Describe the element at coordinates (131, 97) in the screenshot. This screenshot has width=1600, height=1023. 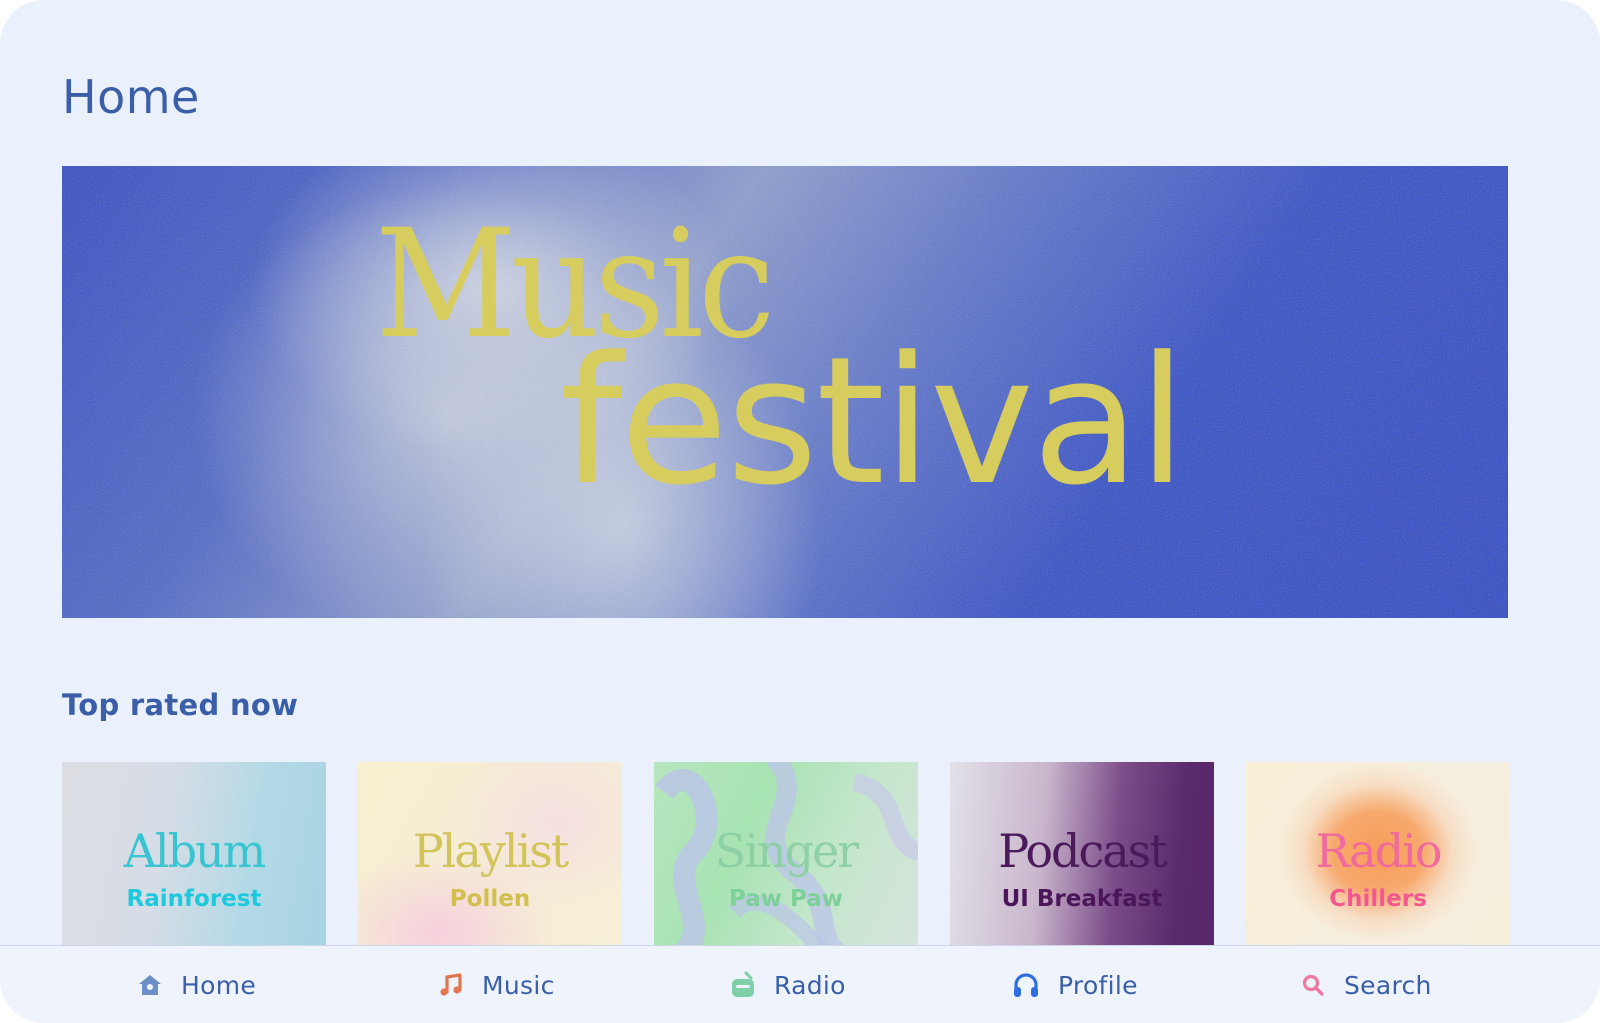
I see `page-title: Home` at that location.